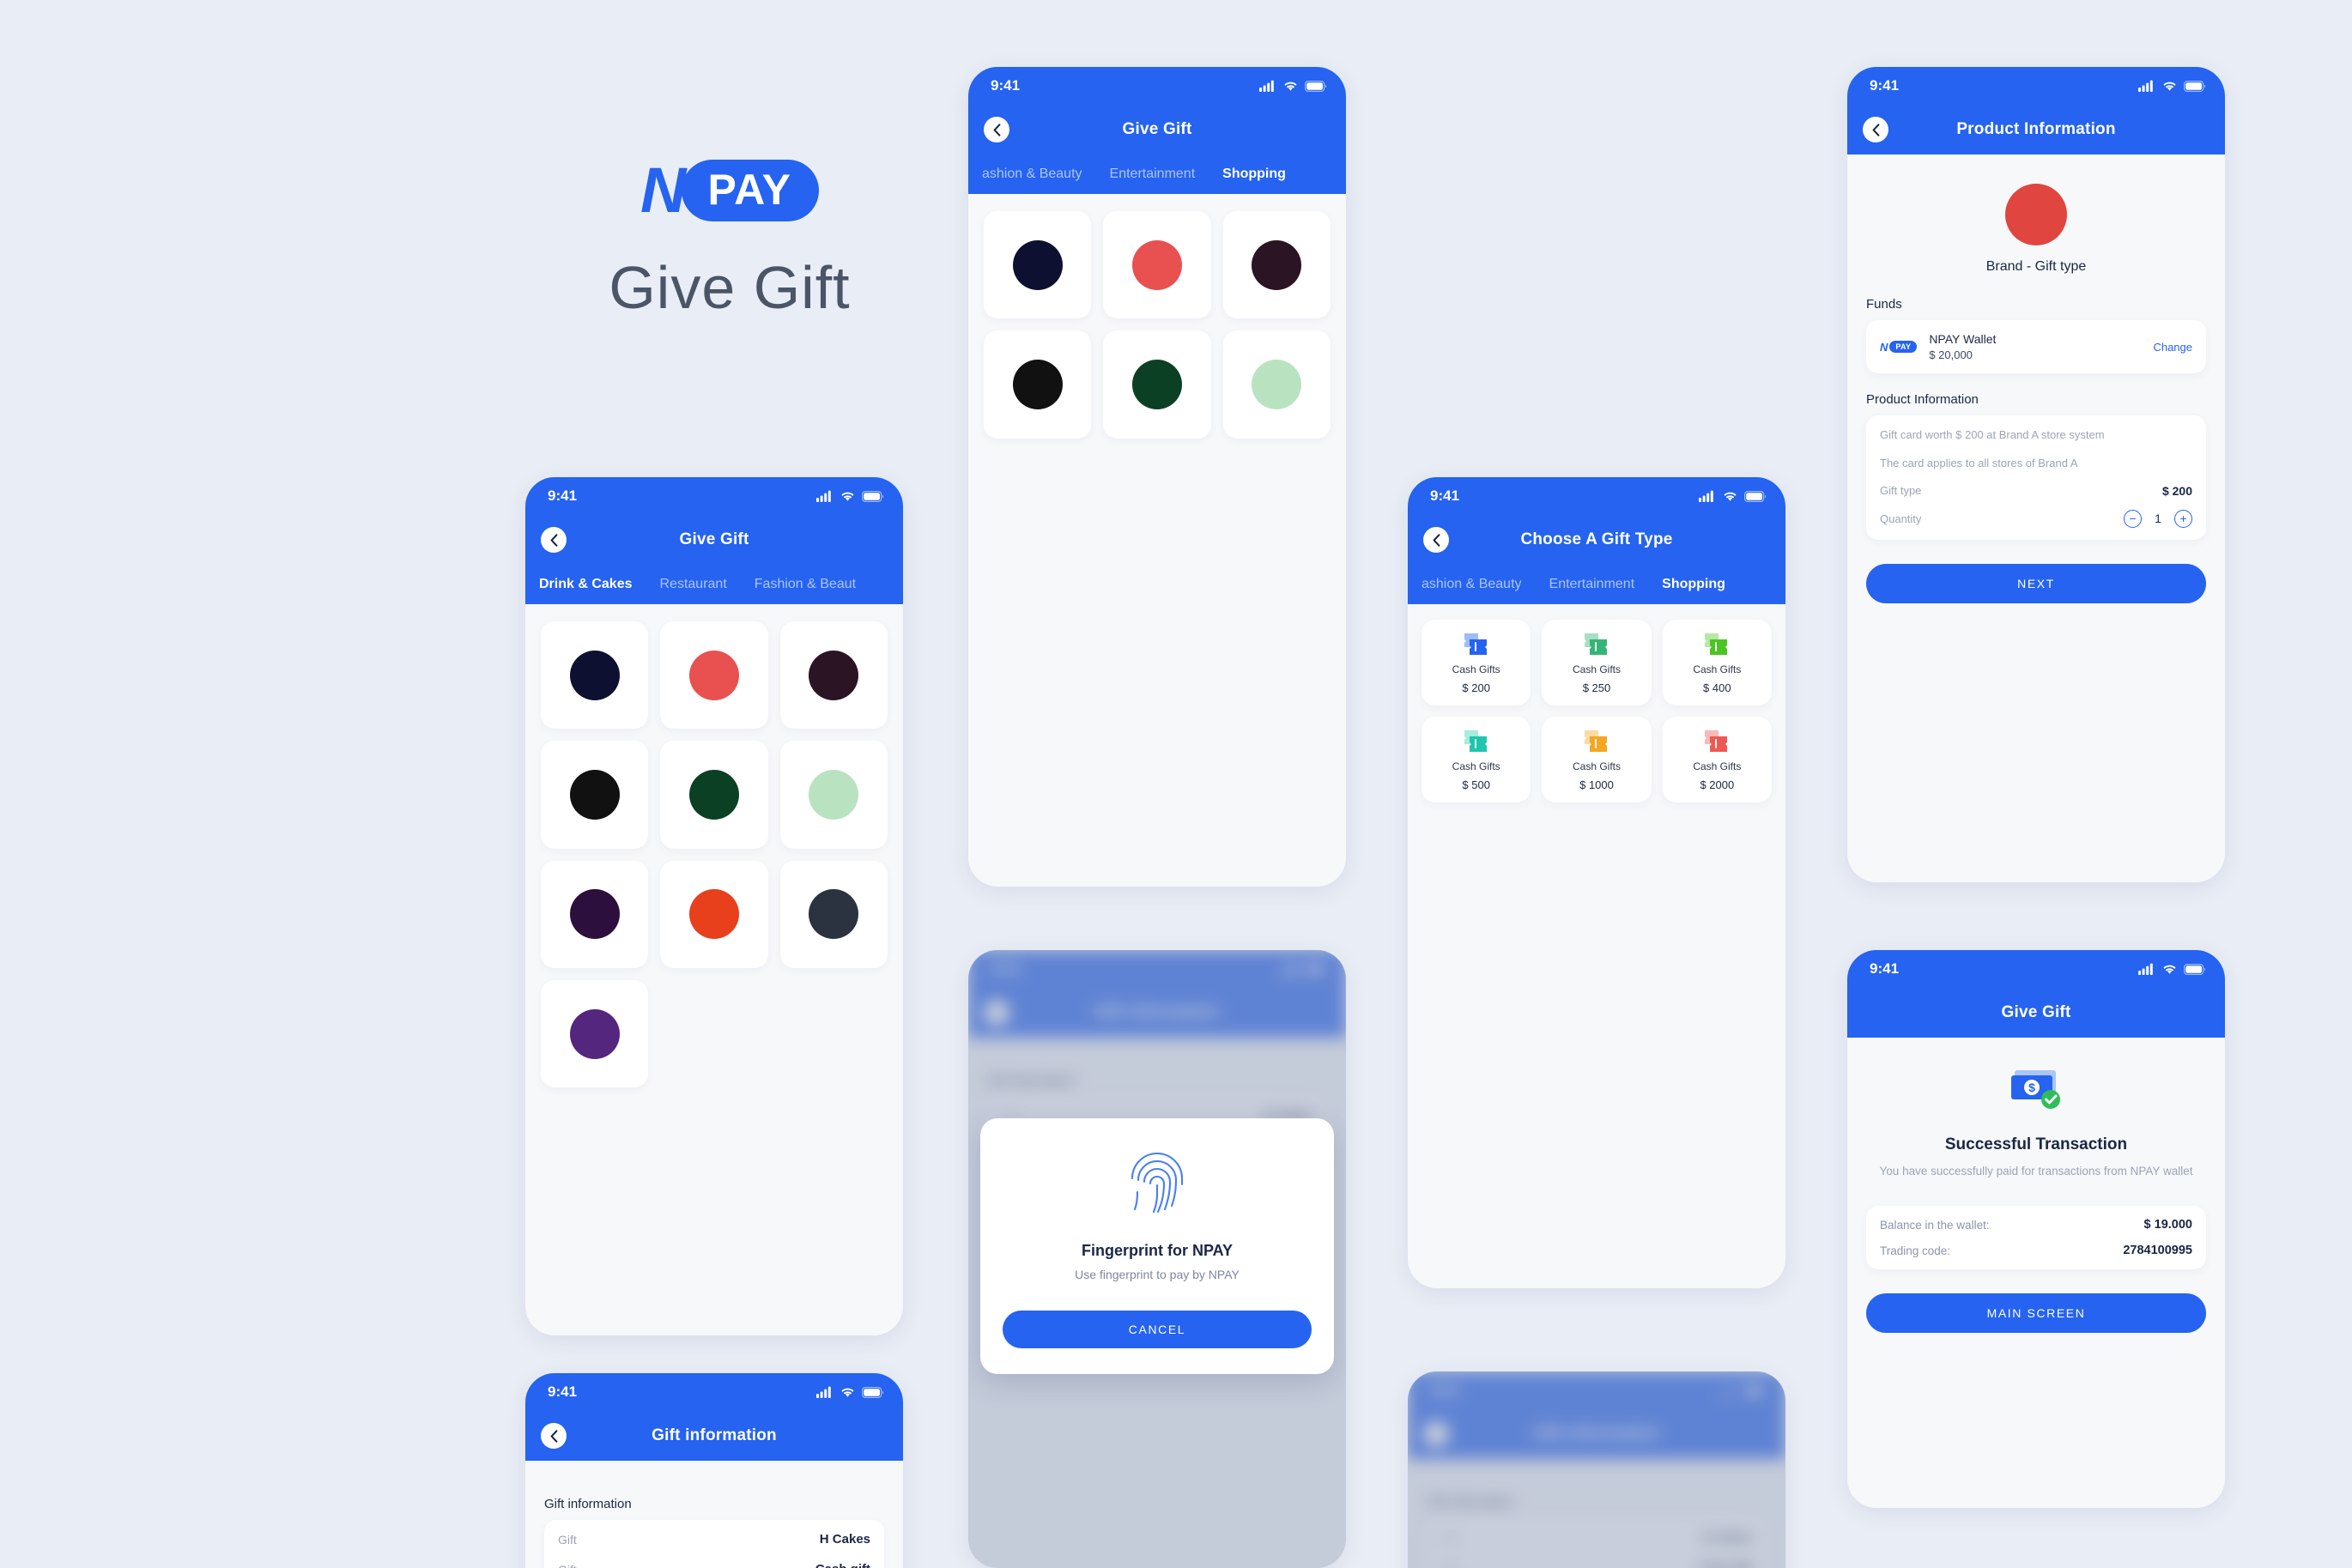 The height and width of the screenshot is (1568, 2352). I want to click on brand-tile-5-icon, so click(1157, 385).